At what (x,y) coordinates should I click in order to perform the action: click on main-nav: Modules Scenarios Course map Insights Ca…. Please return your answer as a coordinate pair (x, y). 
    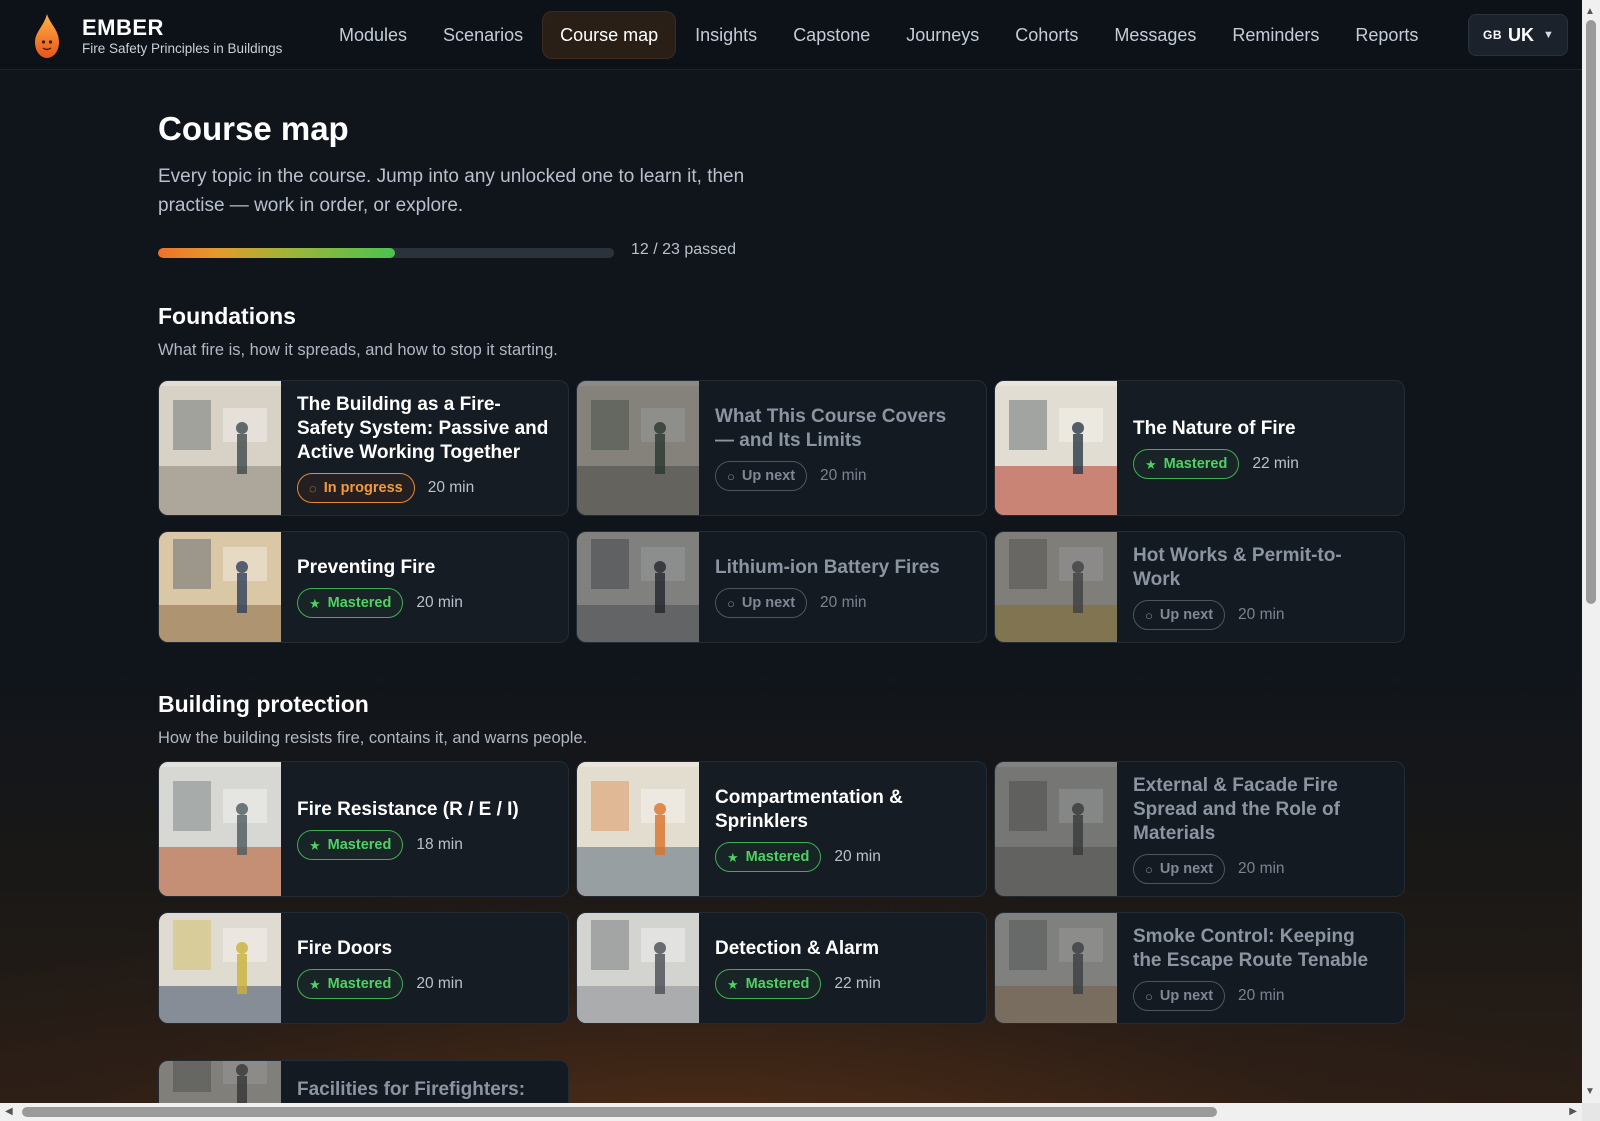
    Looking at the image, I should click on (879, 35).